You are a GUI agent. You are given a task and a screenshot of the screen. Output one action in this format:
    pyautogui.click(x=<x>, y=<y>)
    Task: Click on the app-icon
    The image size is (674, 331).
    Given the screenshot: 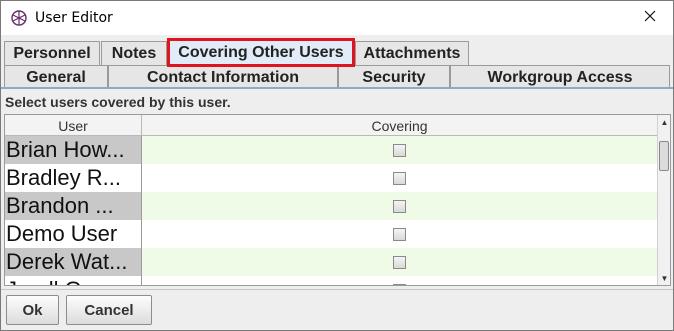 What is the action you would take?
    pyautogui.click(x=19, y=18)
    